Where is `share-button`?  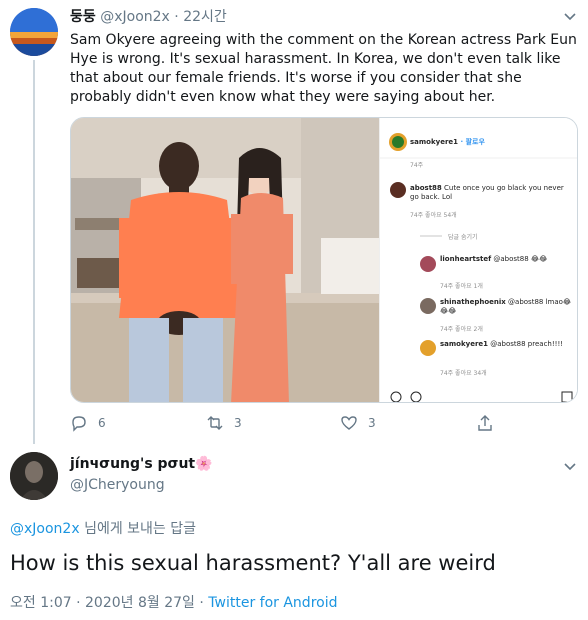 share-button is located at coordinates (490, 423).